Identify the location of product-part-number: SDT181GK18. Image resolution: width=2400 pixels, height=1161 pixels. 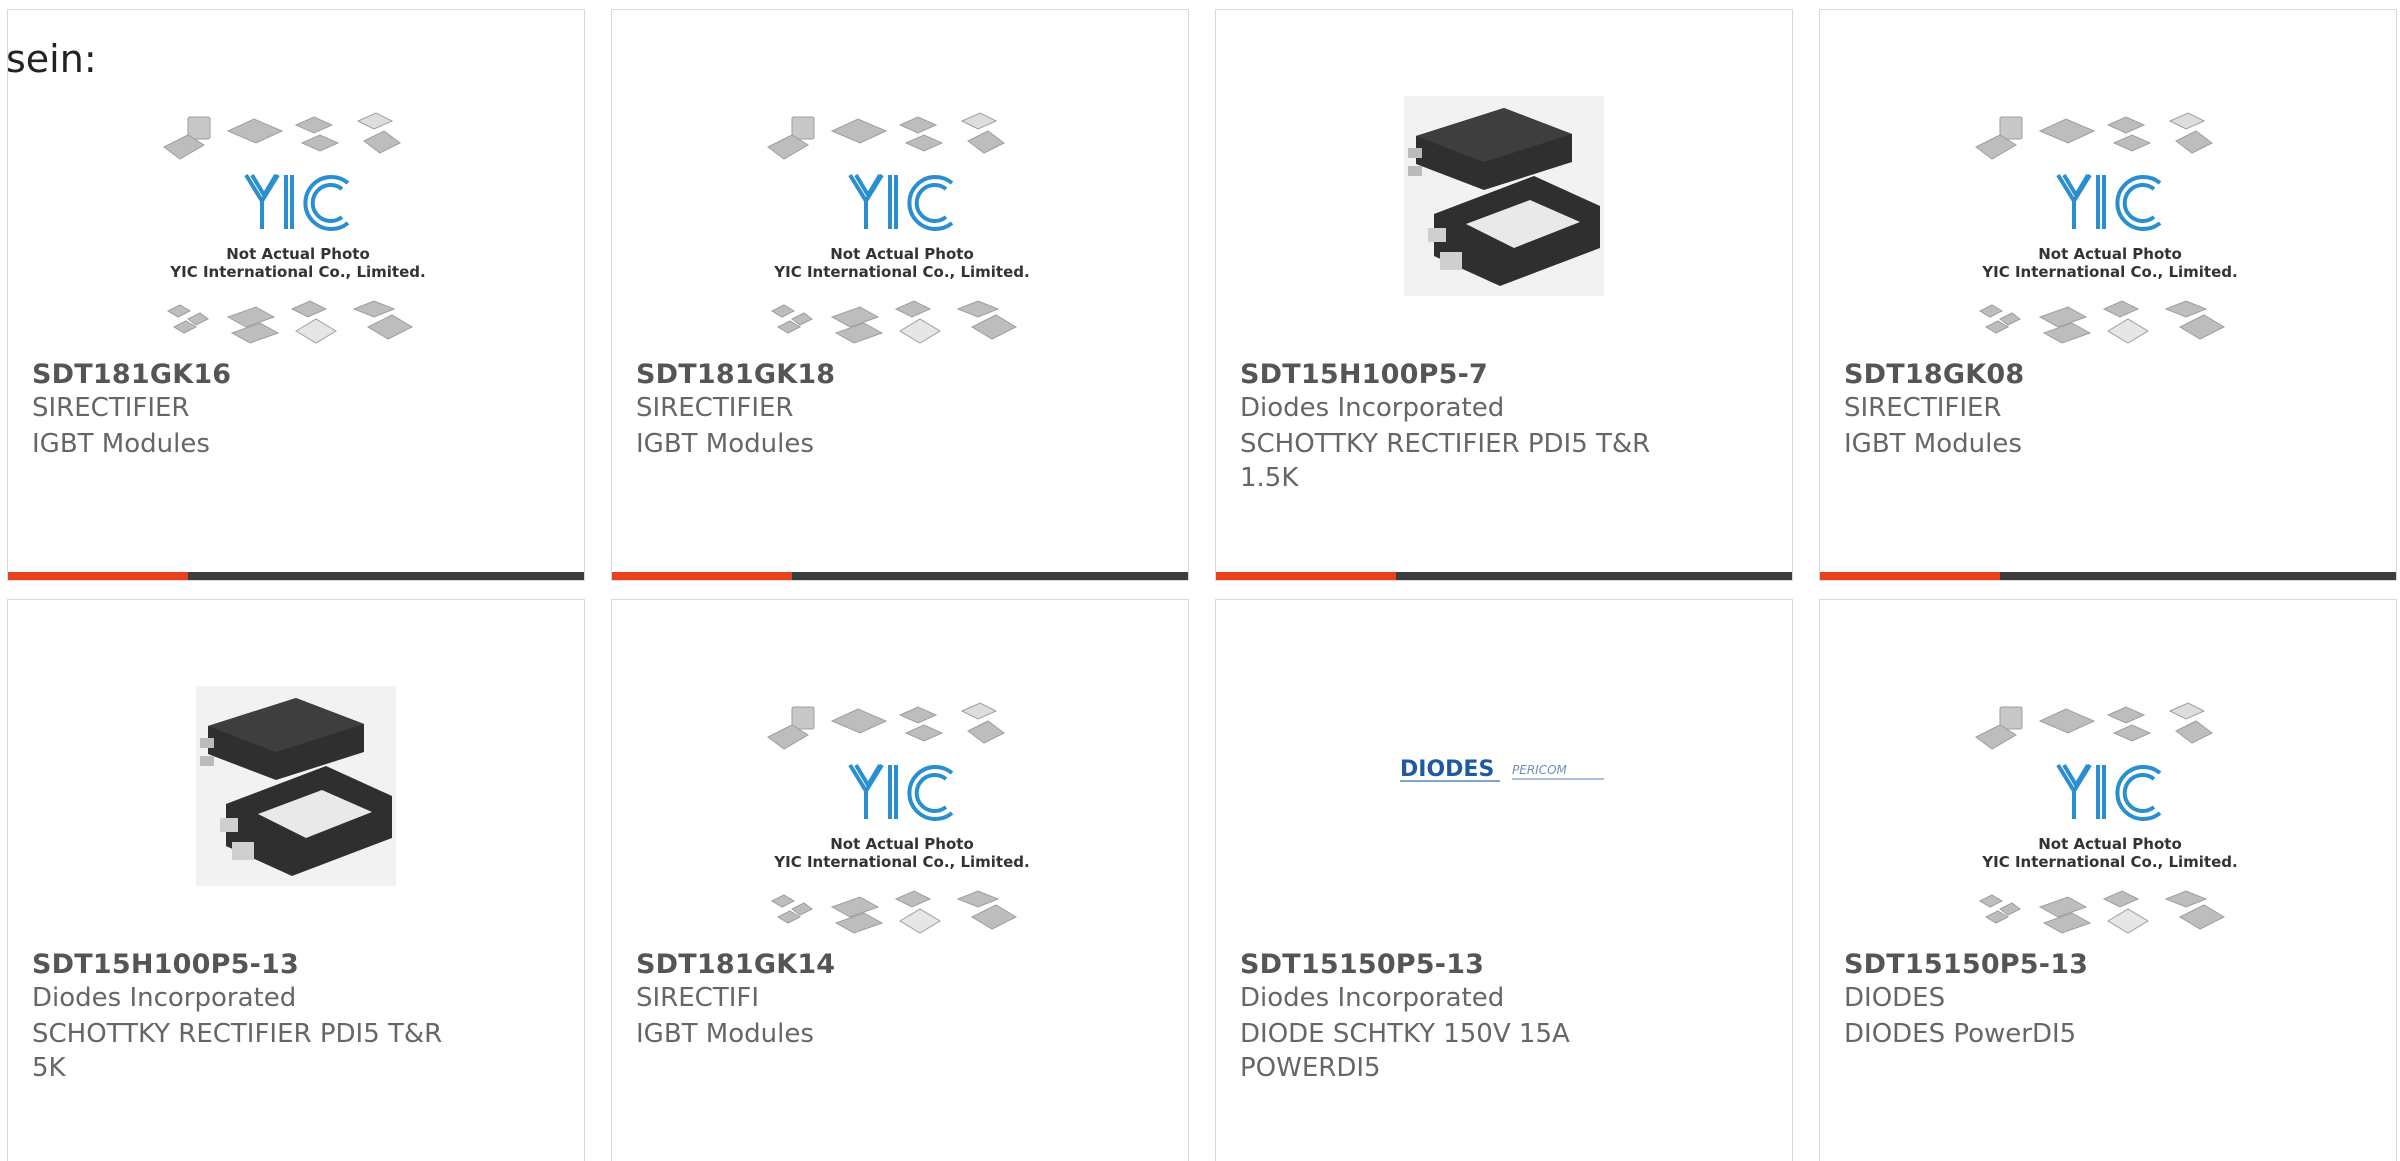
(735, 374).